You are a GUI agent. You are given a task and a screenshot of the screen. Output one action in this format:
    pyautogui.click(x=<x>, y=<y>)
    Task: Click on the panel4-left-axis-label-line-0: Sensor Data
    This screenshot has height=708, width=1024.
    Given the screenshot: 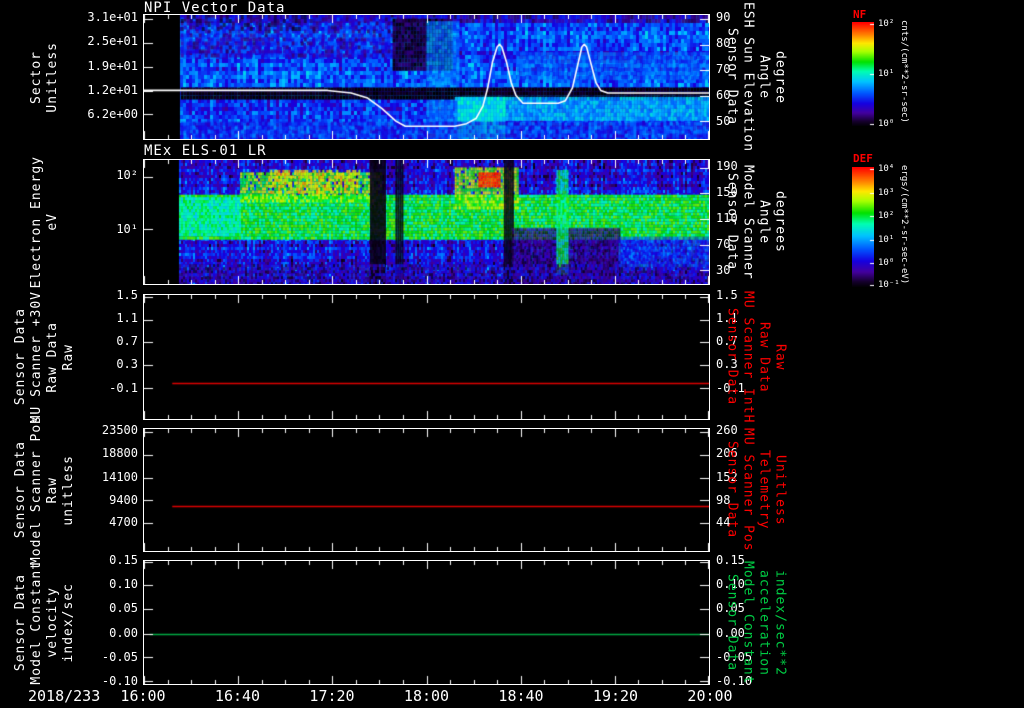 What is the action you would take?
    pyautogui.click(x=20, y=622)
    